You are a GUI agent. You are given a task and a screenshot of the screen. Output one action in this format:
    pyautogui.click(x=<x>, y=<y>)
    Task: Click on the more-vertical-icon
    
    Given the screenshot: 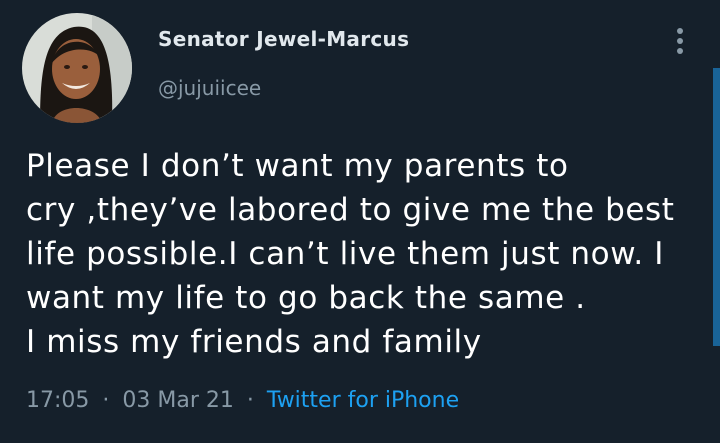 What is the action you would take?
    pyautogui.click(x=680, y=41)
    